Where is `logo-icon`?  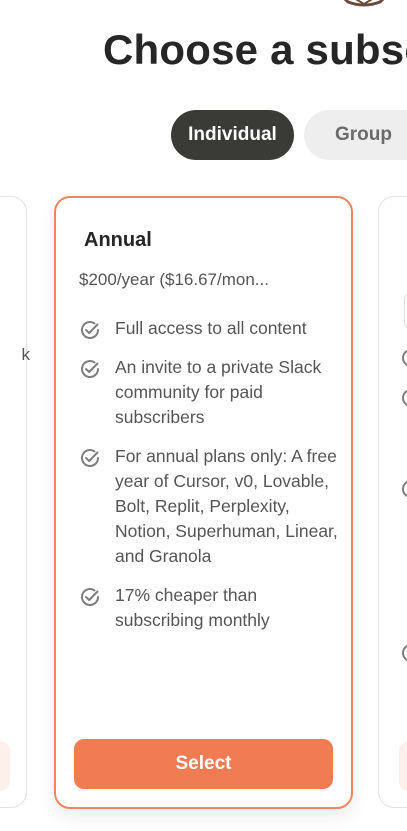
logo-icon is located at coordinates (364, 3).